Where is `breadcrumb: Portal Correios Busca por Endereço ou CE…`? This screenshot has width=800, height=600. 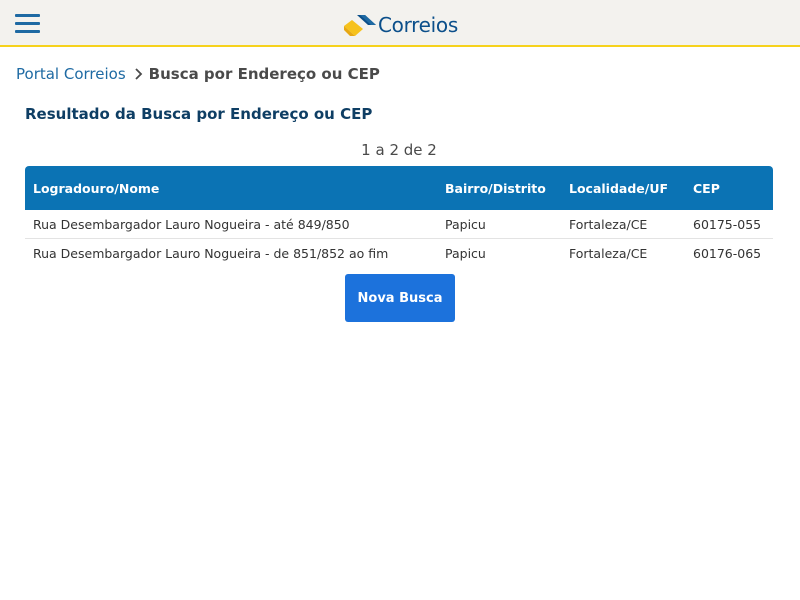 breadcrumb: Portal Correios Busca por Endereço ou CE… is located at coordinates (198, 74).